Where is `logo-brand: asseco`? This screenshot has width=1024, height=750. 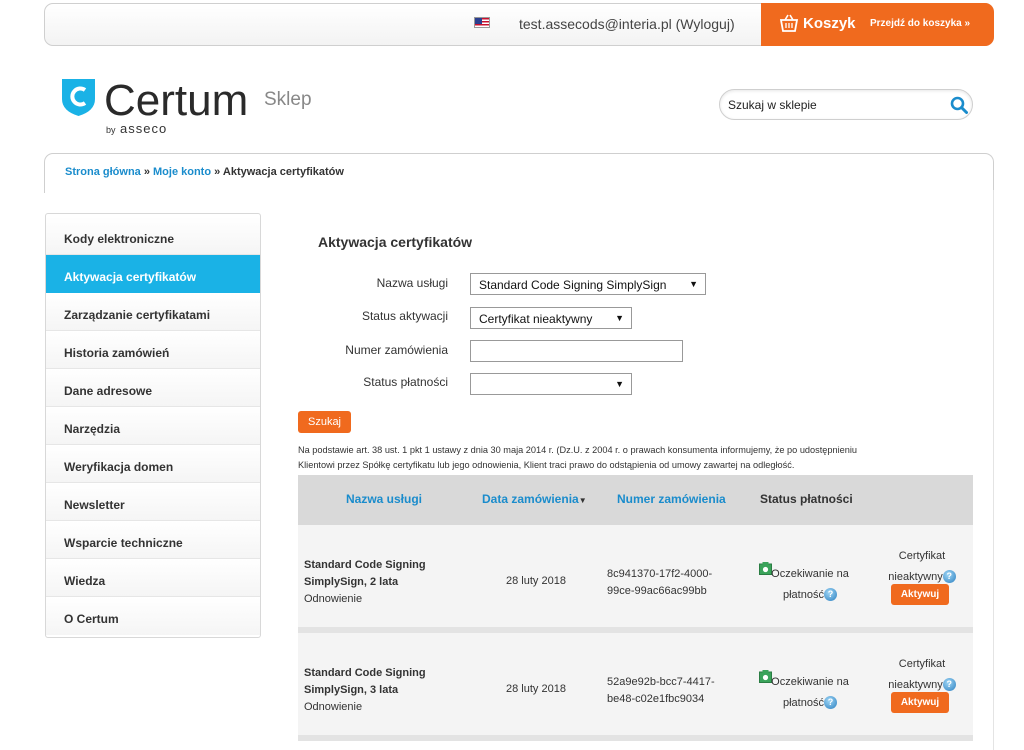 logo-brand: asseco is located at coordinates (144, 128).